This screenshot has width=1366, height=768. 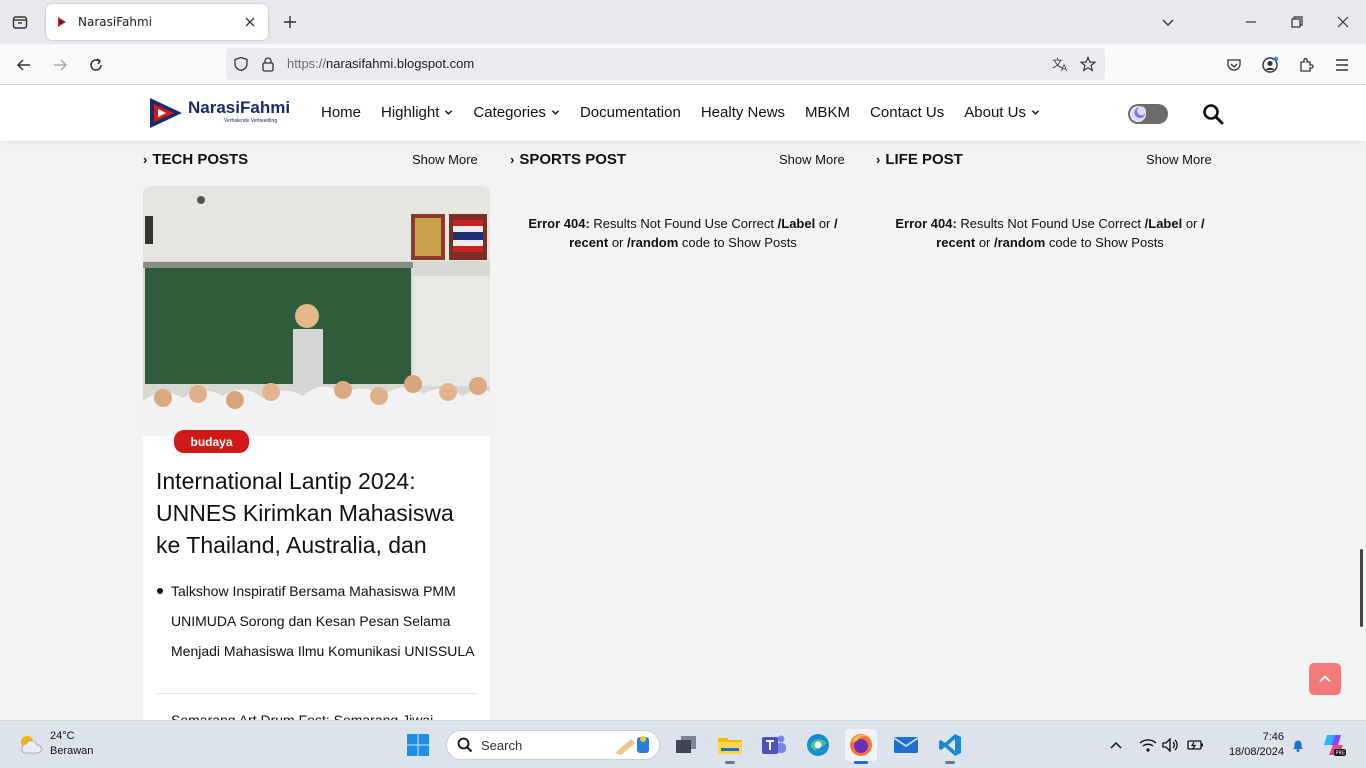 I want to click on back-icon, so click(x=24, y=65).